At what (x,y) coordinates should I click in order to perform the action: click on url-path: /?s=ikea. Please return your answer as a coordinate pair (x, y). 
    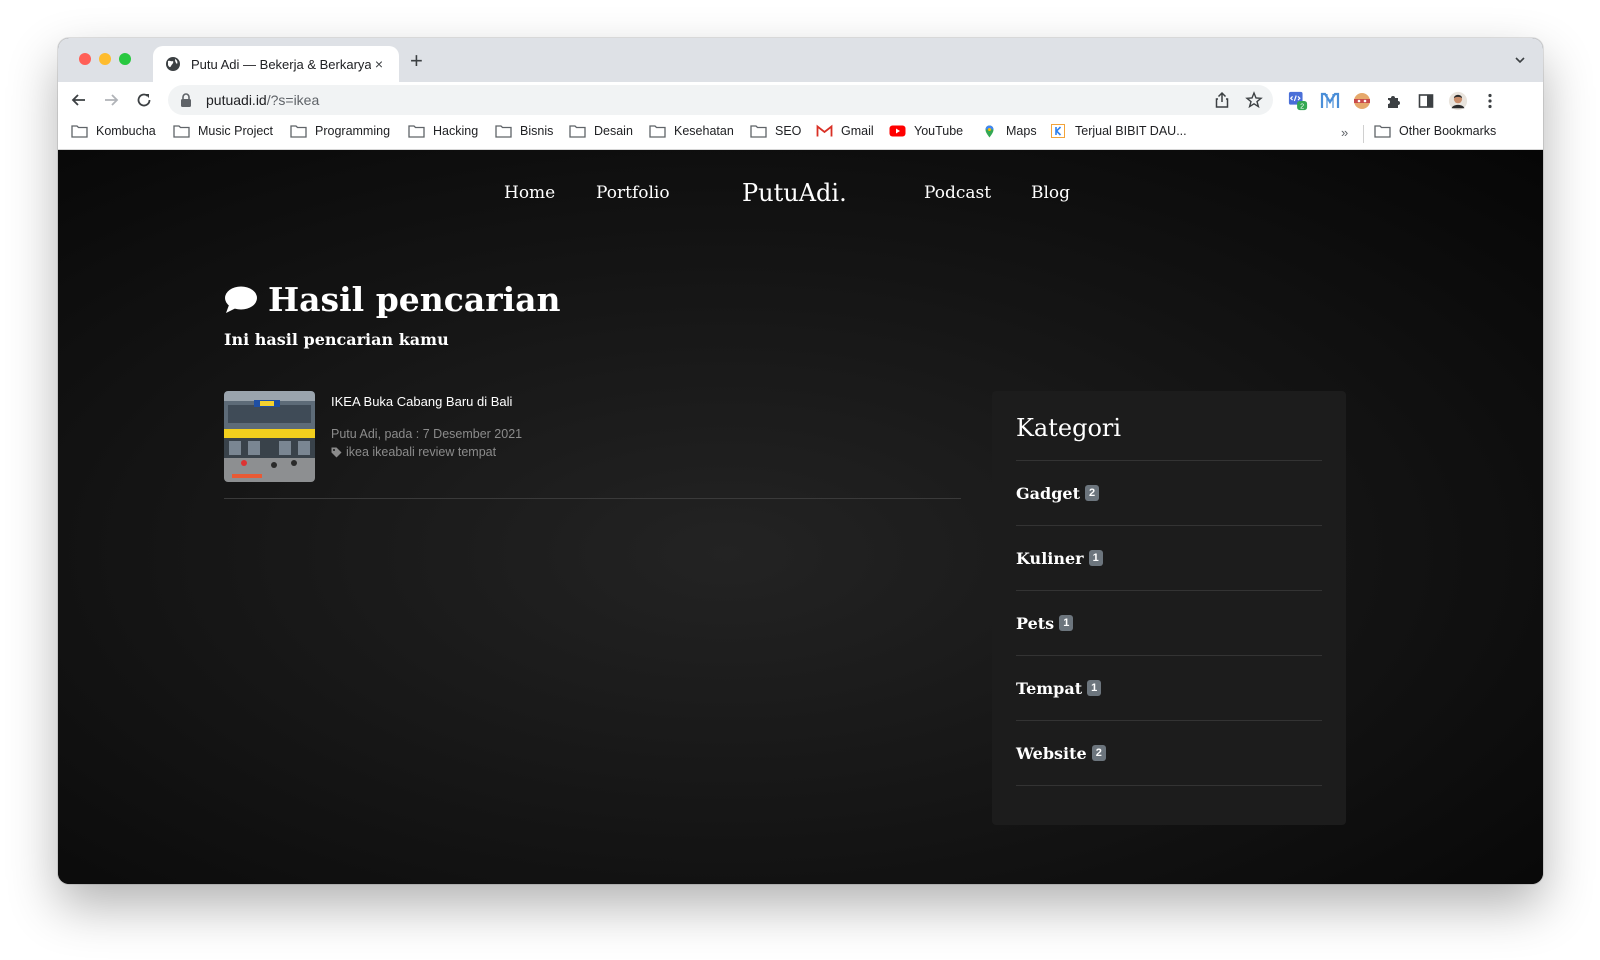
    Looking at the image, I should click on (293, 100).